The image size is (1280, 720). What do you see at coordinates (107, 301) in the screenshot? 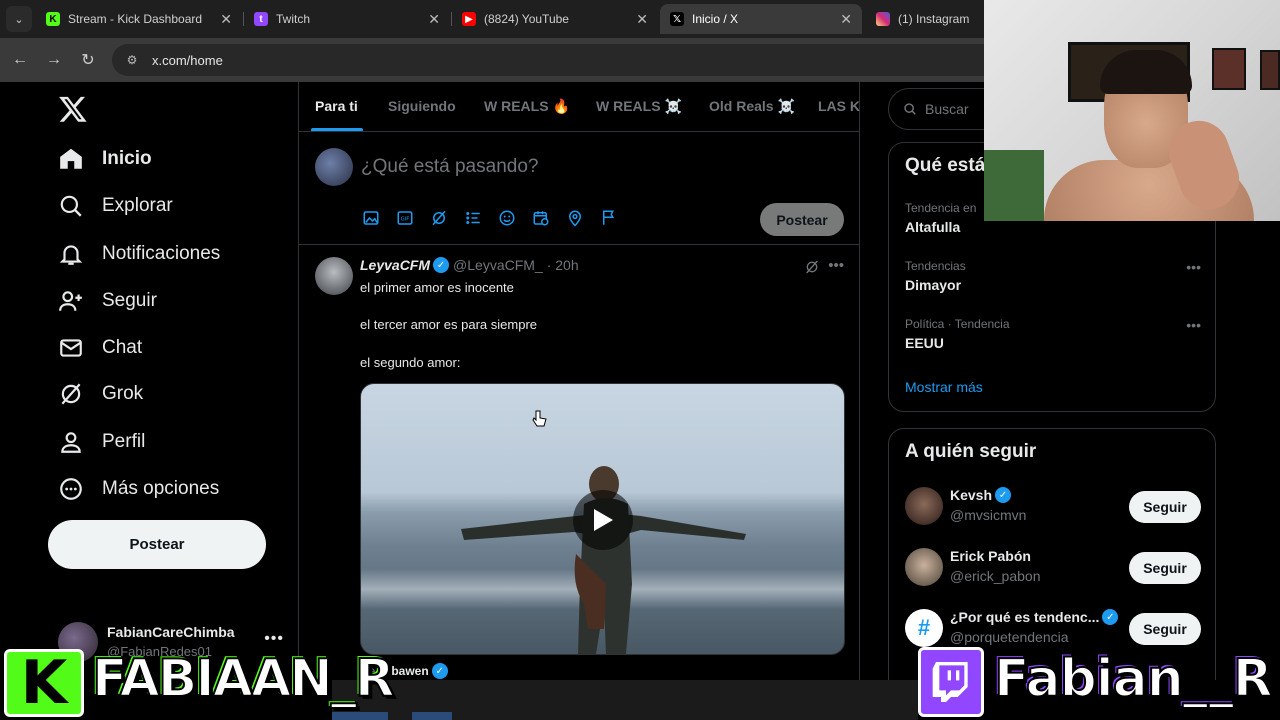
I see `nav-item-follow: Seguir` at bounding box center [107, 301].